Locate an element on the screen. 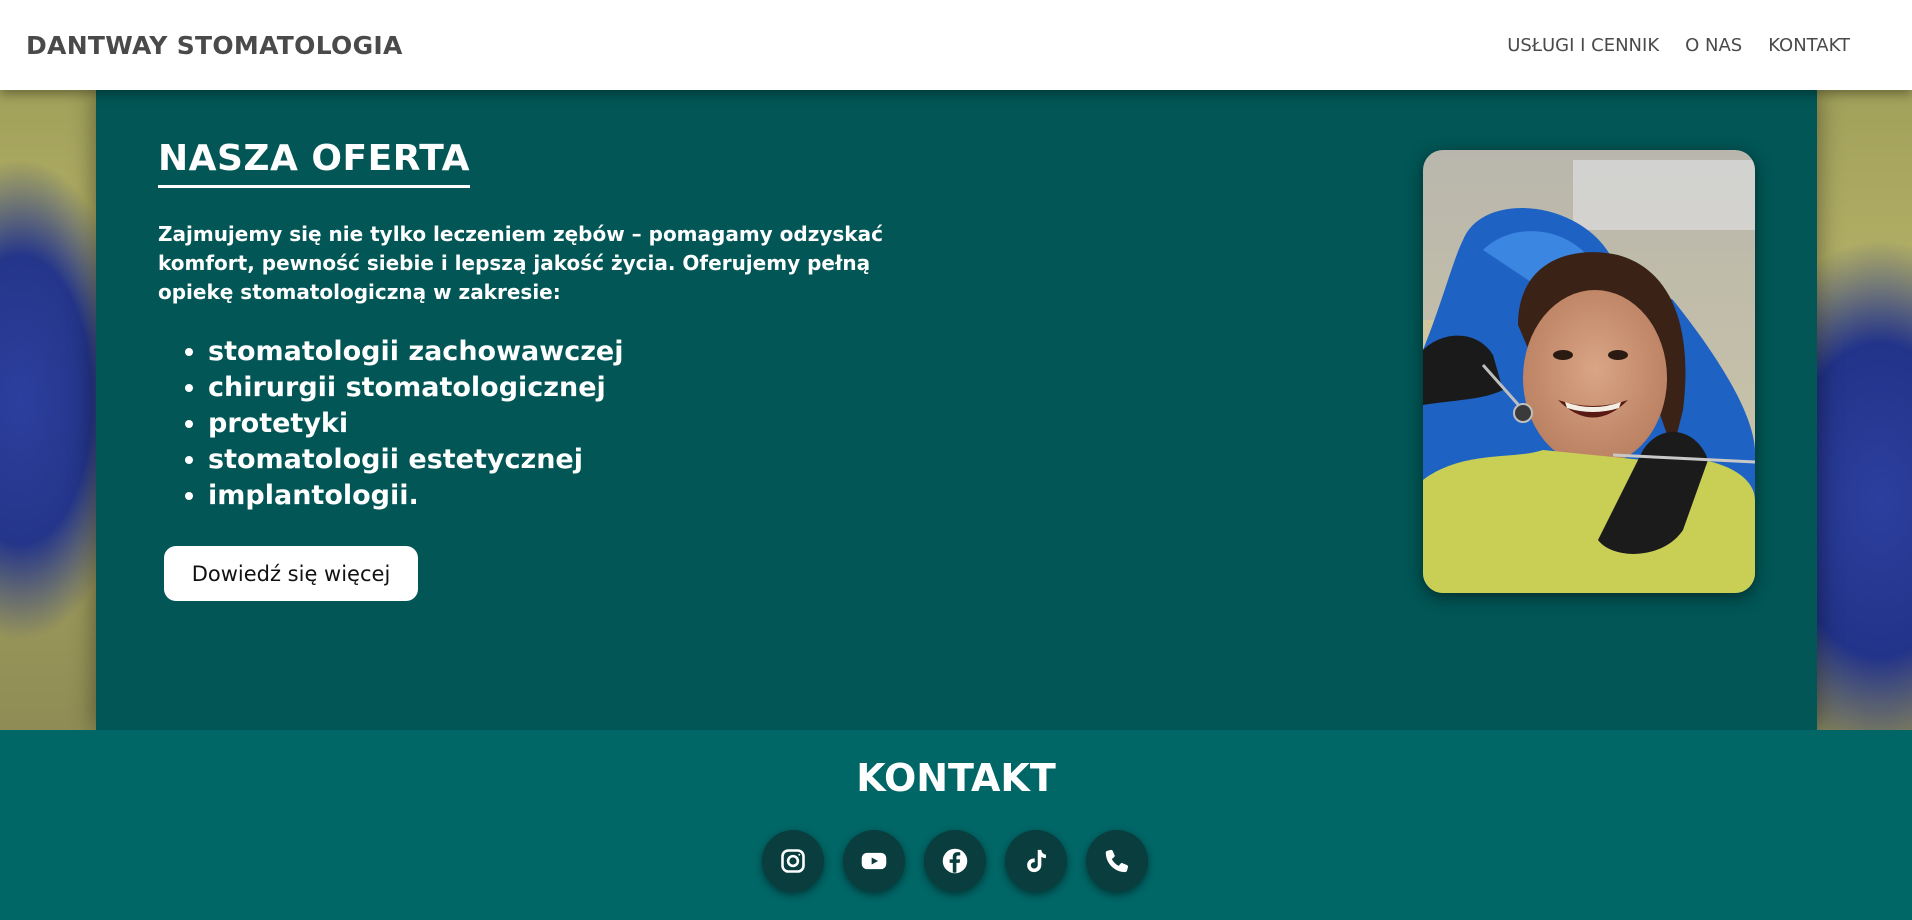 The width and height of the screenshot is (1912, 920). youtube-button is located at coordinates (874, 861).